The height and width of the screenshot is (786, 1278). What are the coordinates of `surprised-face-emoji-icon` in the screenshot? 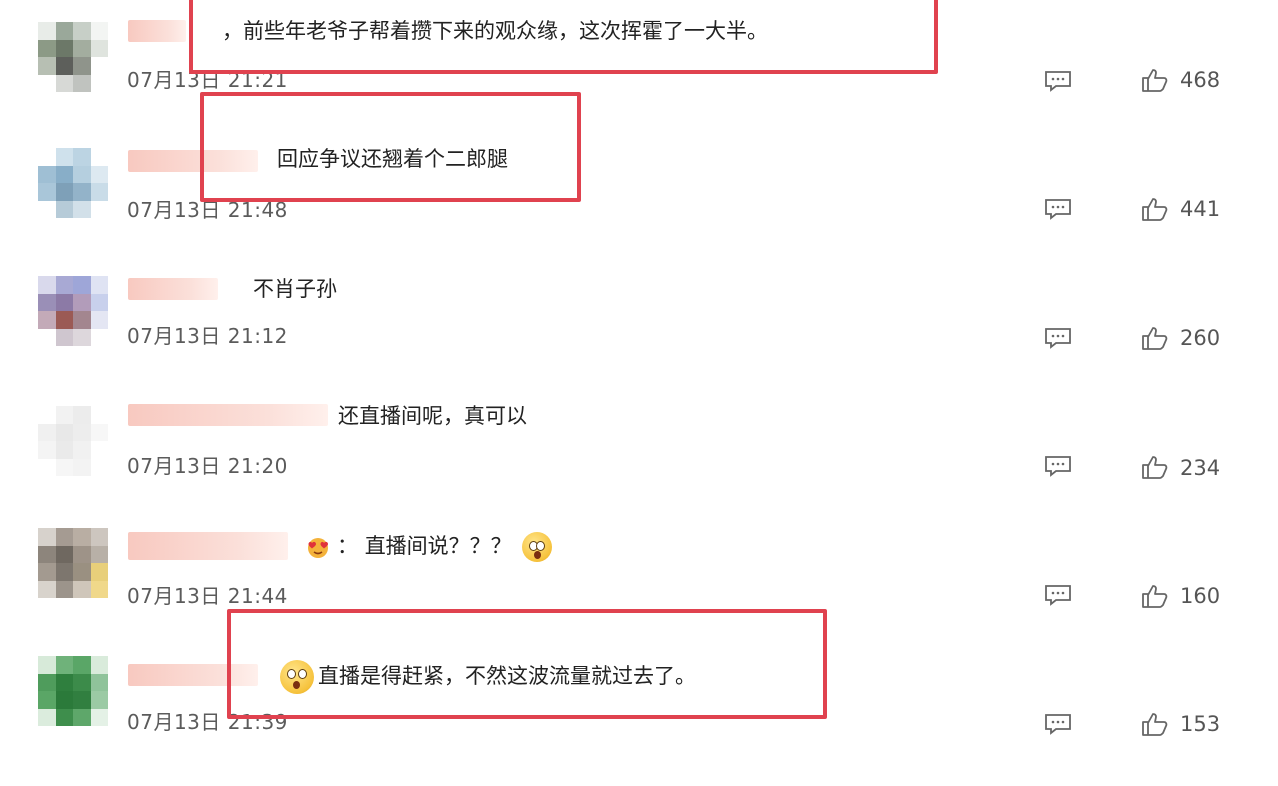 It's located at (537, 547).